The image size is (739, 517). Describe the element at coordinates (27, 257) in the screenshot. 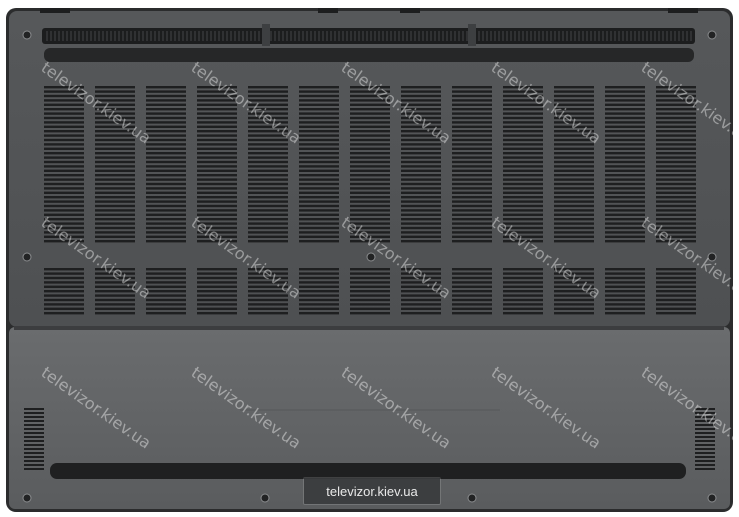

I see `screw` at that location.